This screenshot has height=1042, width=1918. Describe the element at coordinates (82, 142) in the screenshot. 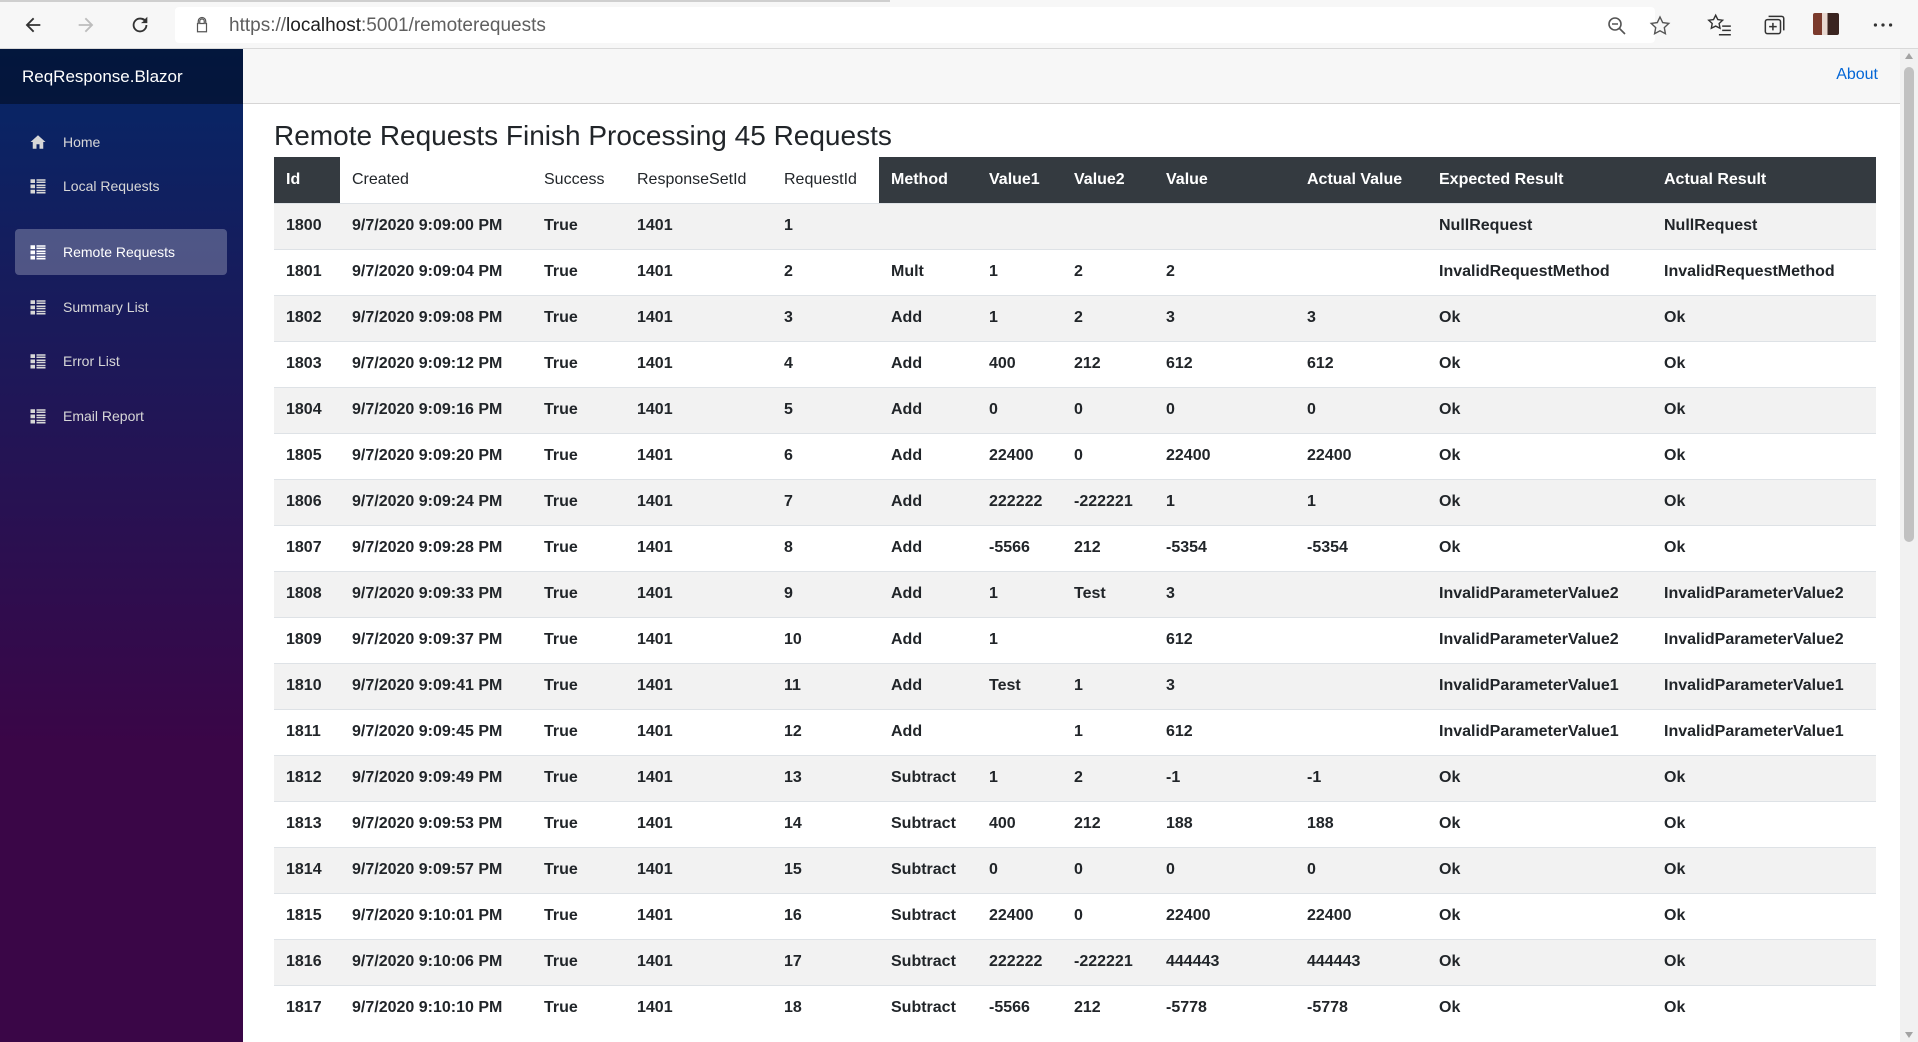

I see `sidebar-item-label: Home` at that location.